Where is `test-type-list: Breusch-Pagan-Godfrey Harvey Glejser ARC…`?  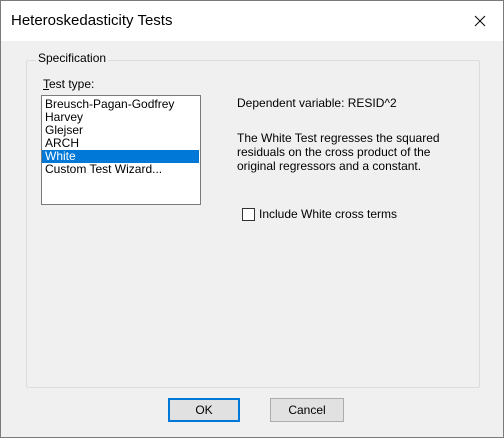 test-type-list: Breusch-Pagan-Godfrey Harvey Glejser ARC… is located at coordinates (121, 150).